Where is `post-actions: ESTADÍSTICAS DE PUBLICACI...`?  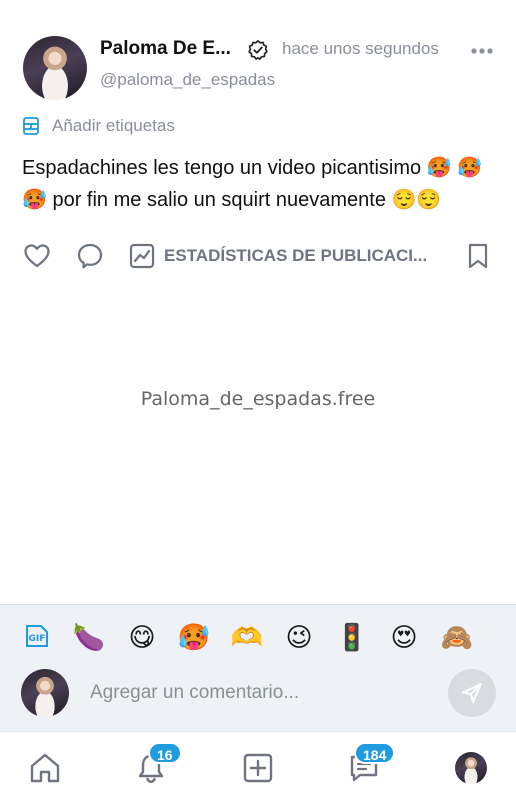 post-actions: ESTADÍSTICAS DE PUBLICACI... is located at coordinates (258, 258).